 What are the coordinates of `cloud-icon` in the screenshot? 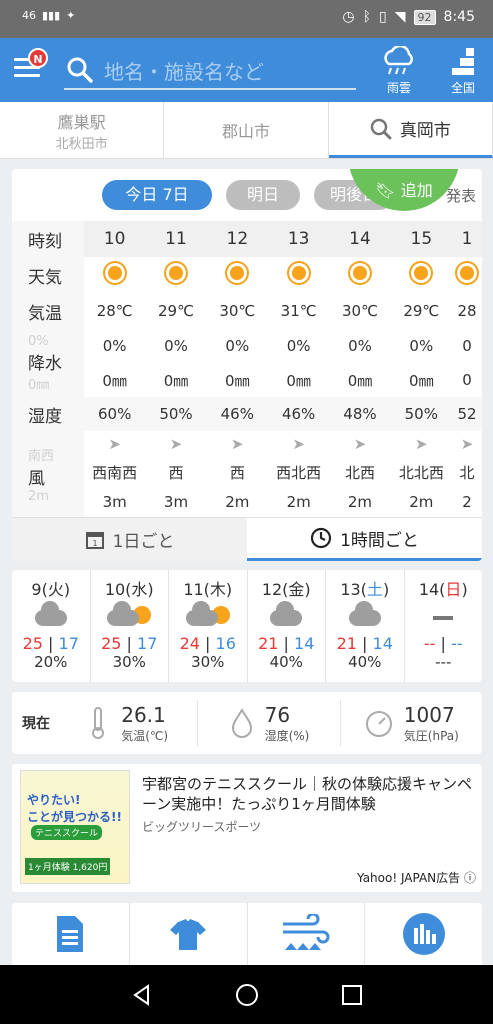 It's located at (51, 617).